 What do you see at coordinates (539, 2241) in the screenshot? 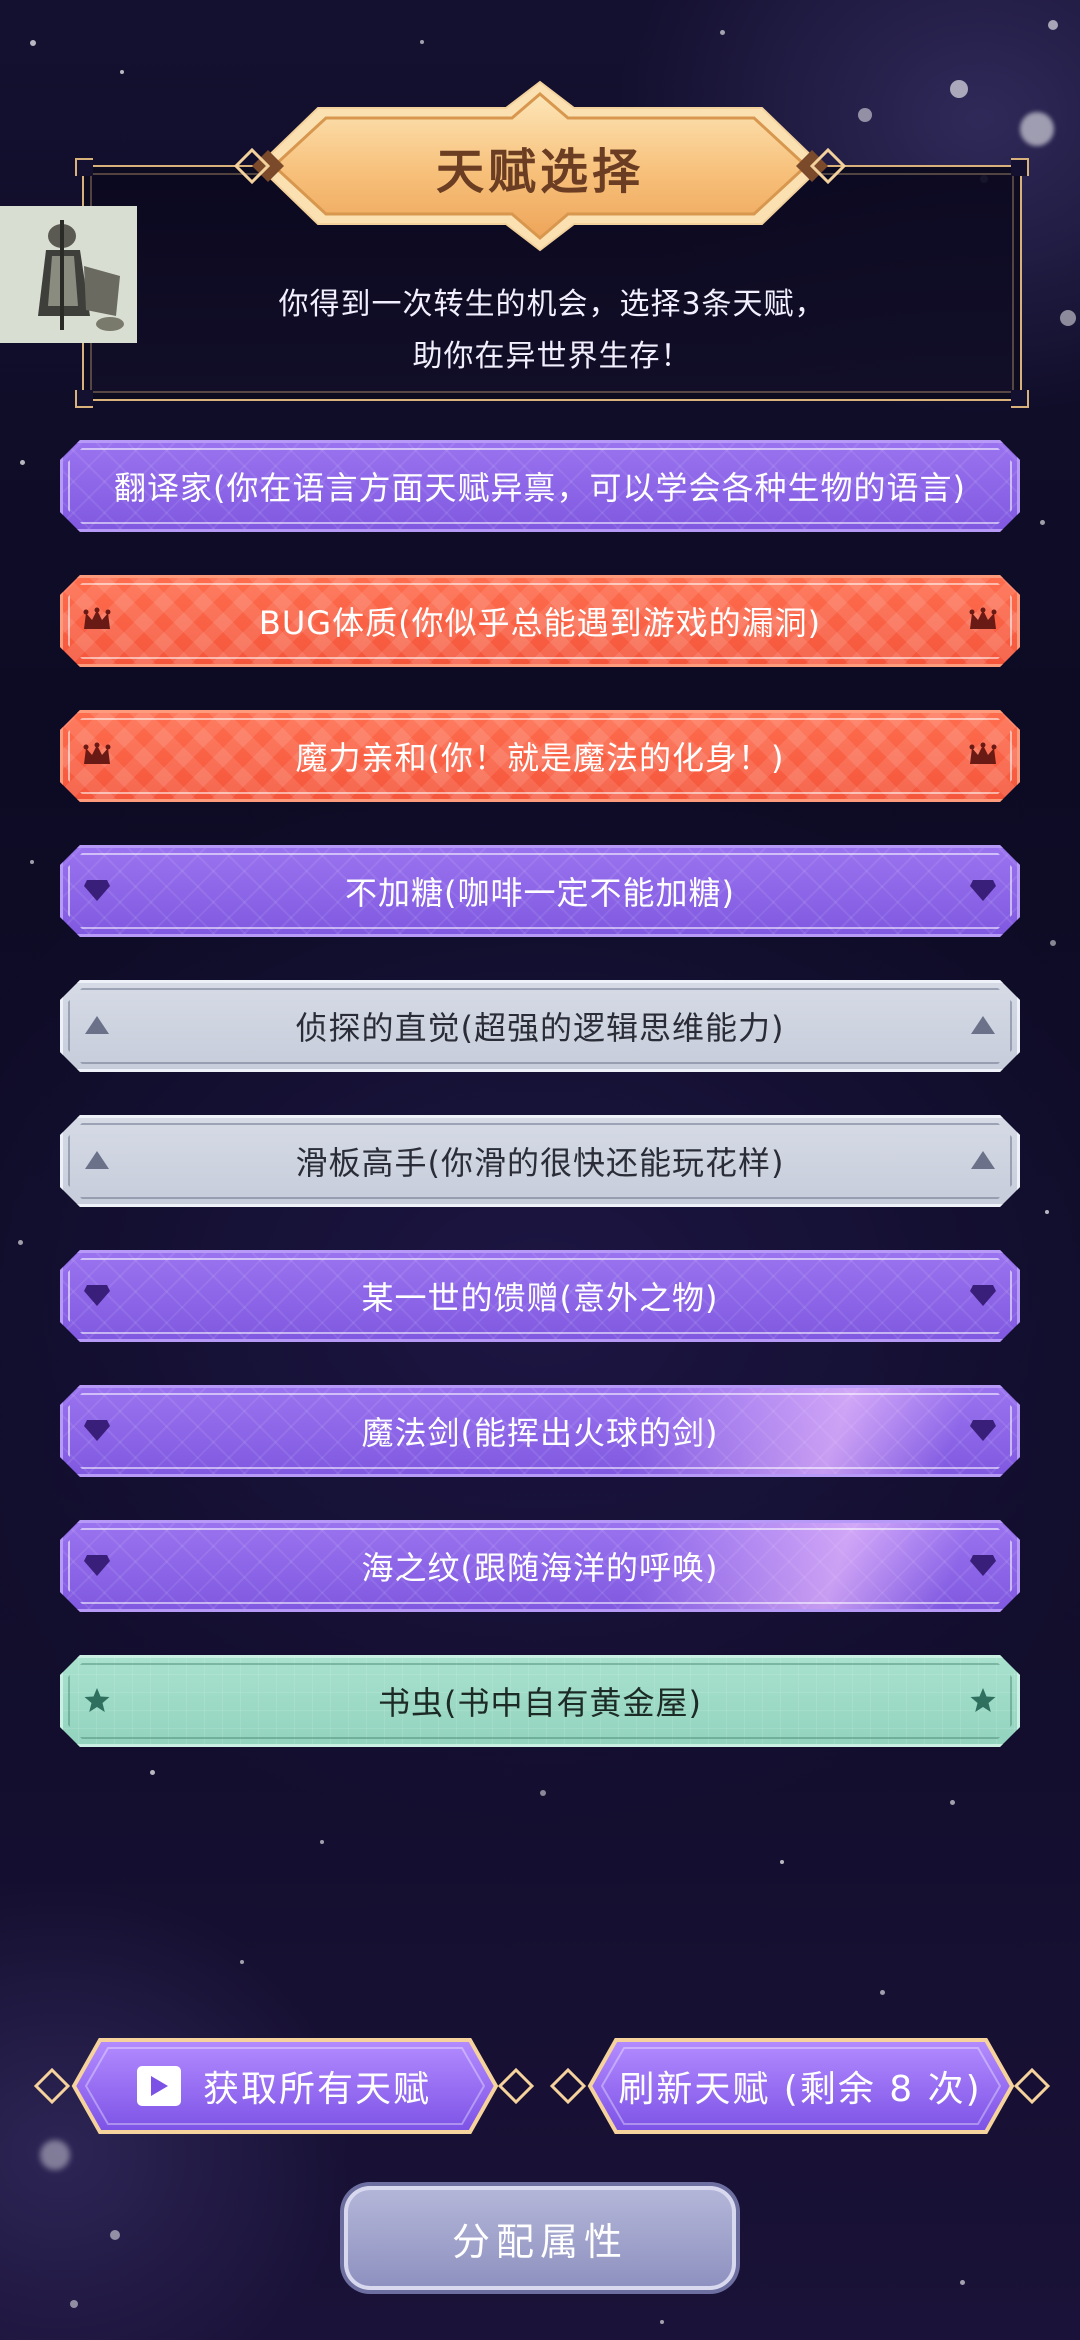
I see `assign-label: 分配属性` at bounding box center [539, 2241].